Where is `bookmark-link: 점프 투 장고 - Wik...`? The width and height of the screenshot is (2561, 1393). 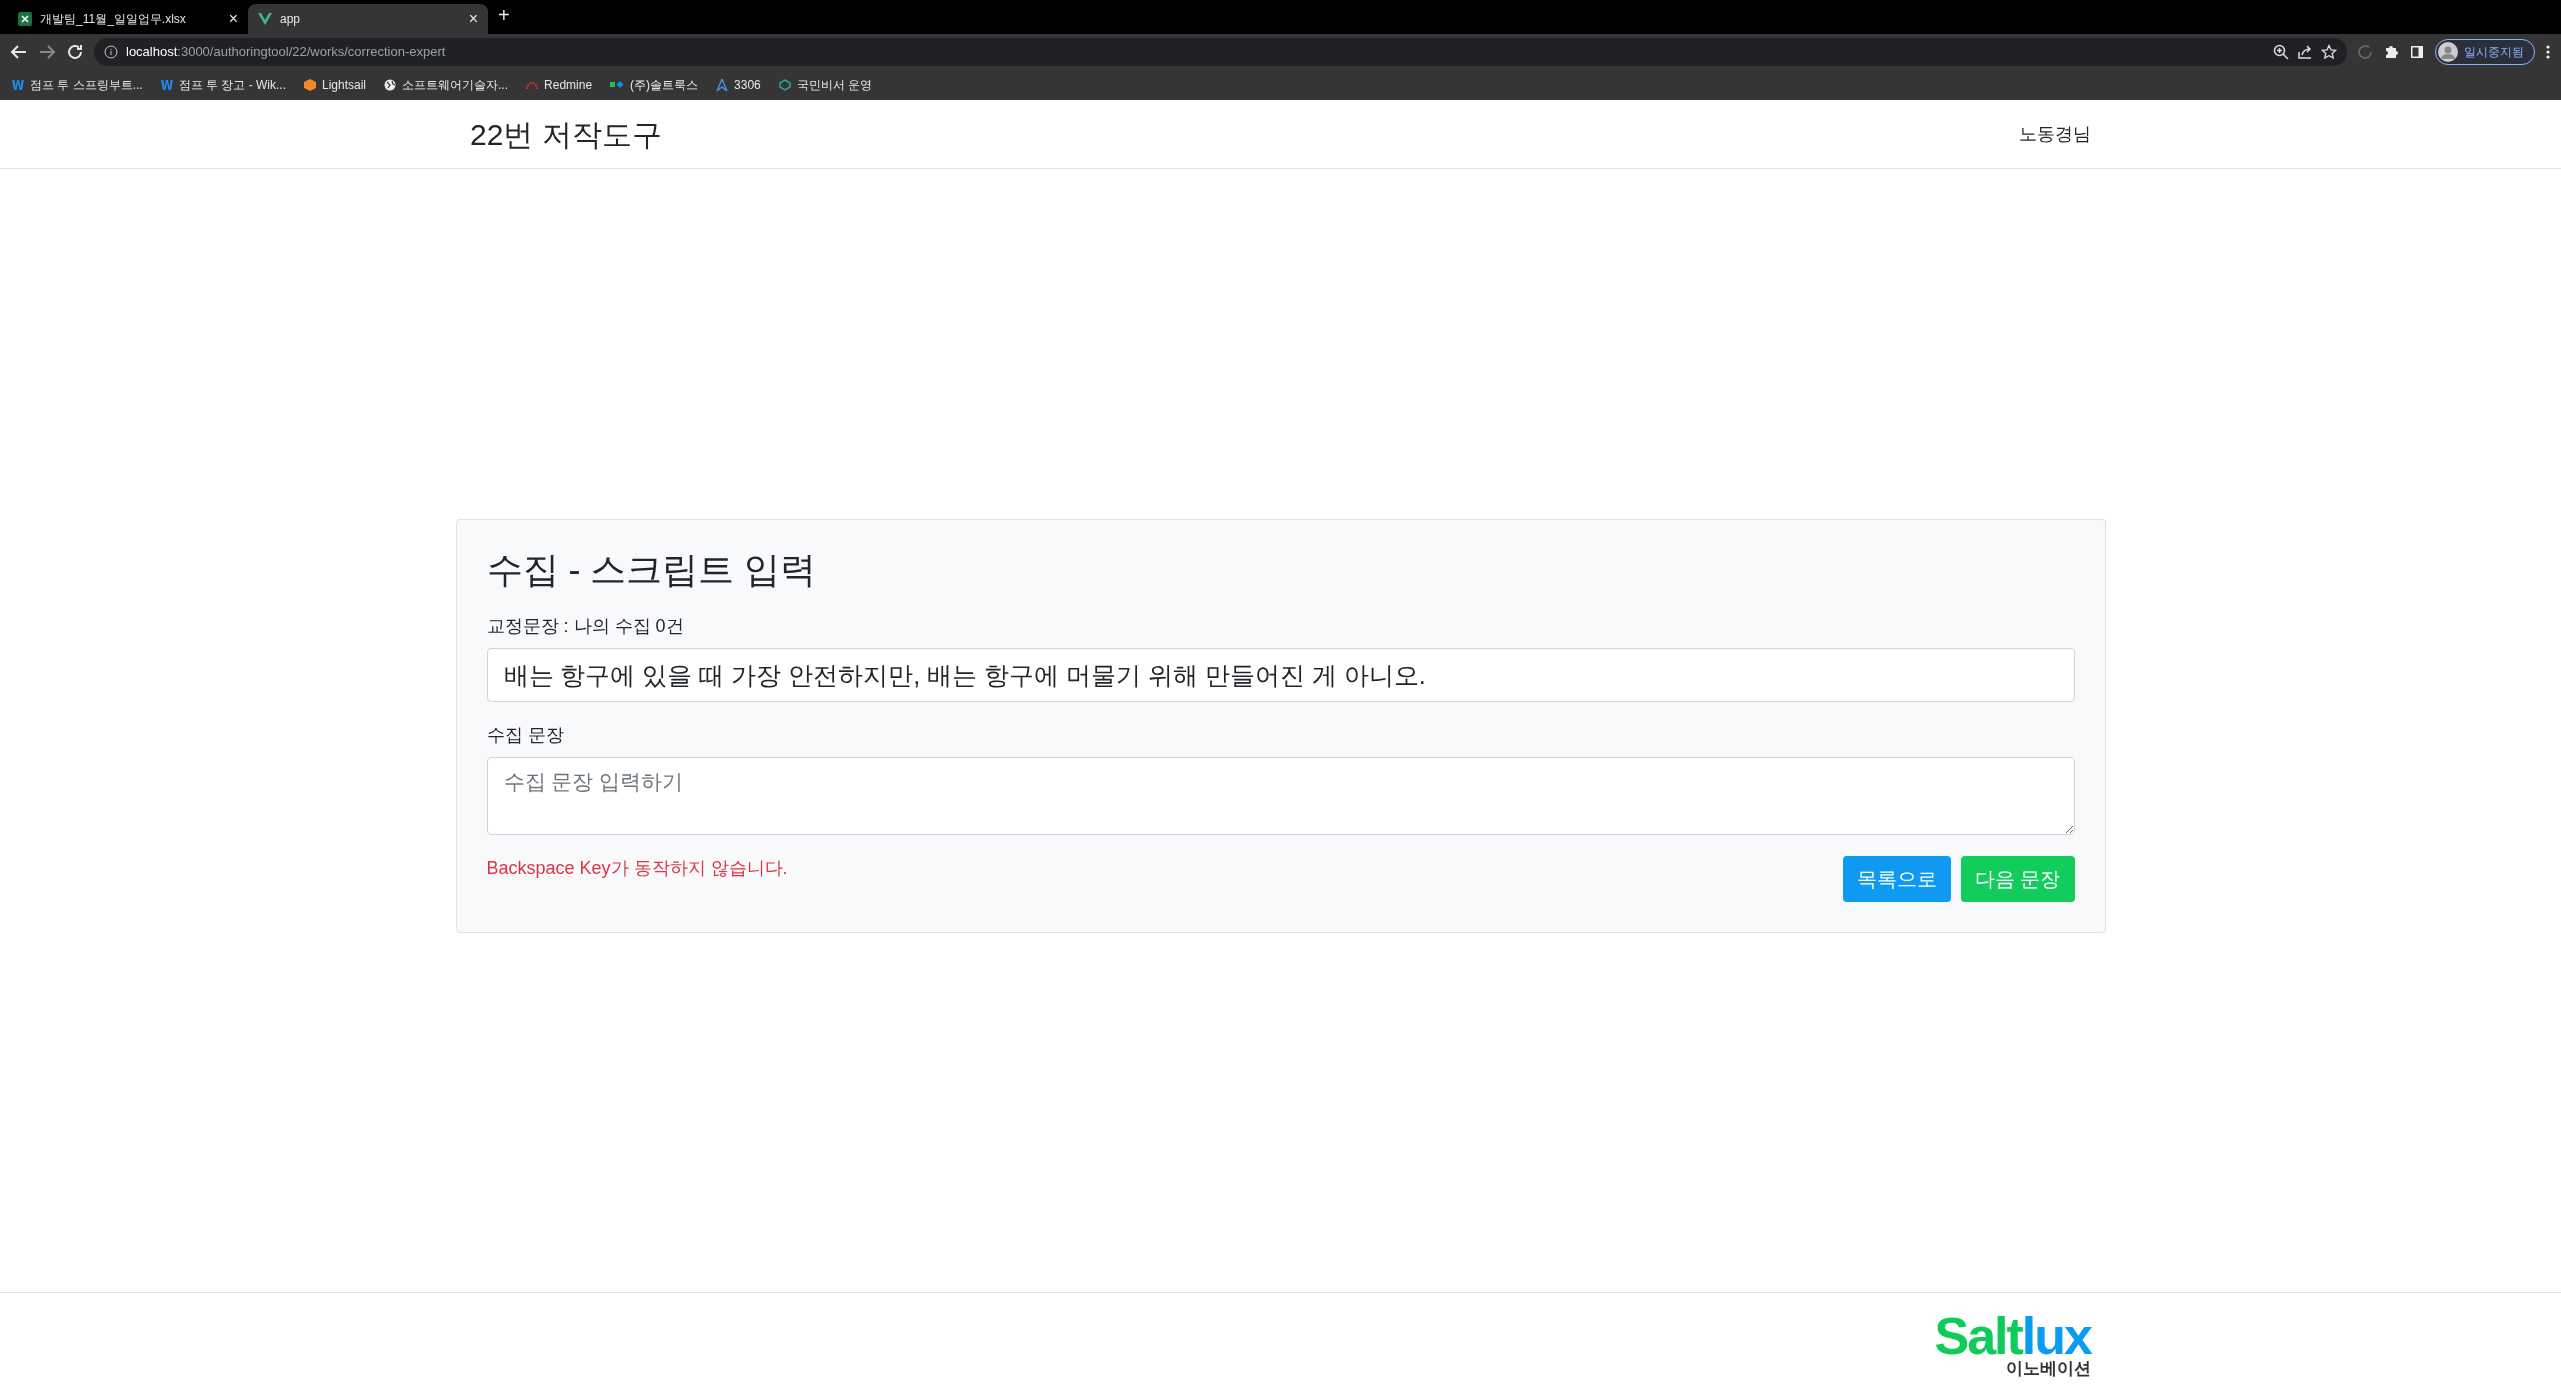 bookmark-link: 점프 투 장고 - Wik... is located at coordinates (223, 85).